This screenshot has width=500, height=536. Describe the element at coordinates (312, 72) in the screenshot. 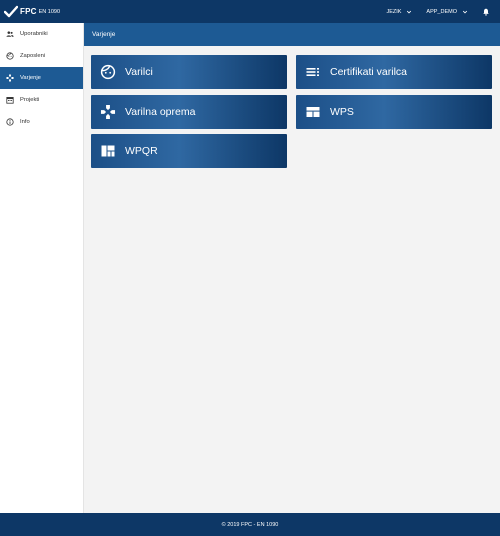

I see `list-icon` at that location.